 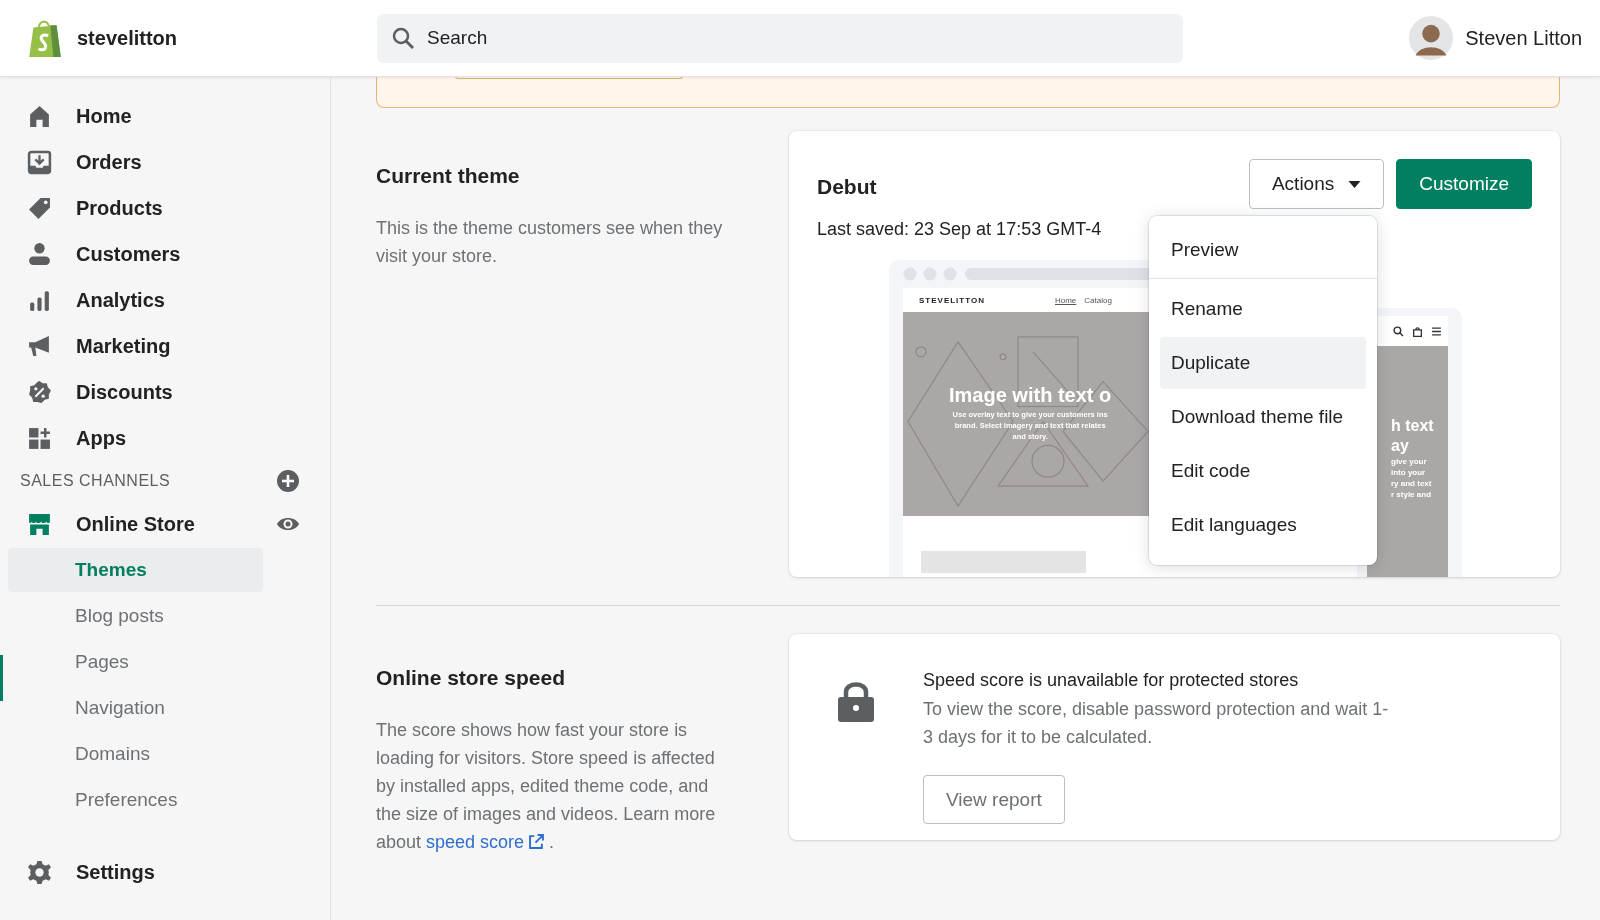 What do you see at coordinates (1111, 680) in the screenshot?
I see `speed-card-title: Speed score is unavailable for protected stores` at bounding box center [1111, 680].